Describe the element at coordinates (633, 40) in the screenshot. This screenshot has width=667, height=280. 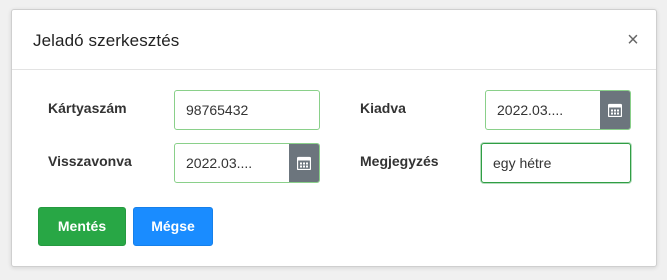
I see `close-icon: ×` at that location.